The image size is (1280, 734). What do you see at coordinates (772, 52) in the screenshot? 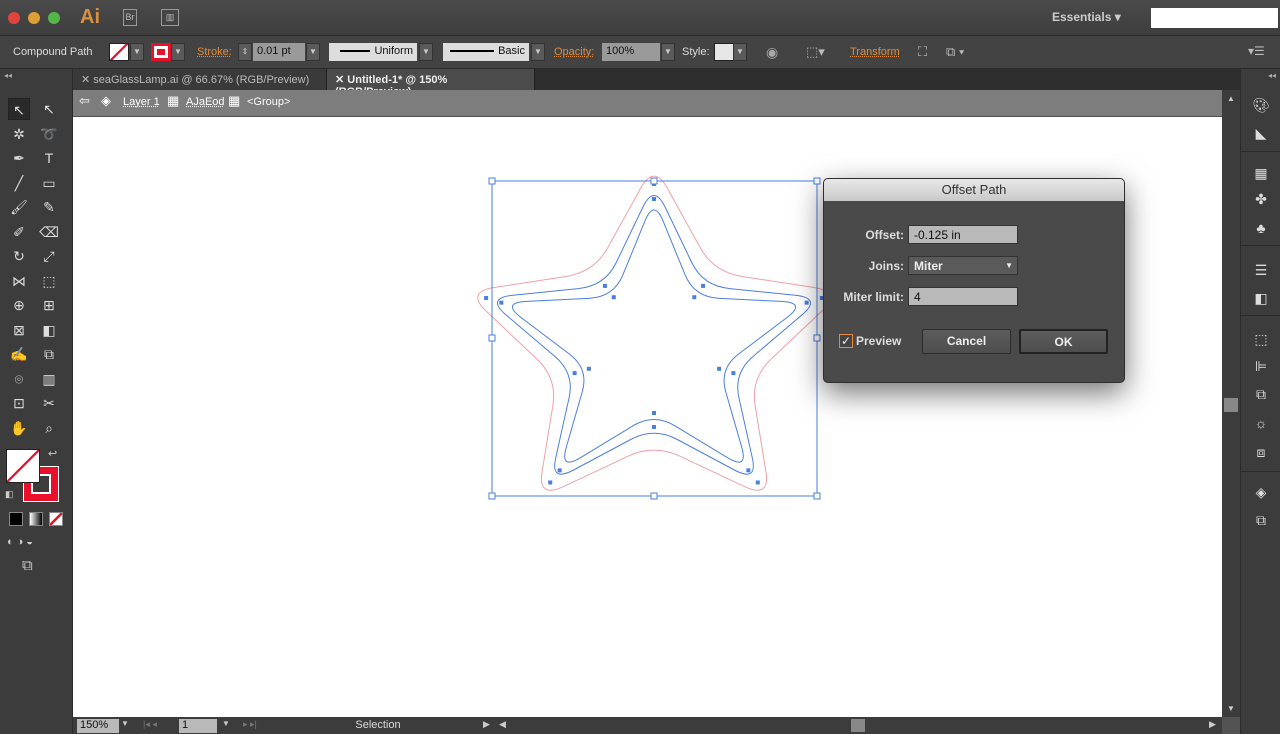
I see `recolor-artwork-icon: ◉` at bounding box center [772, 52].